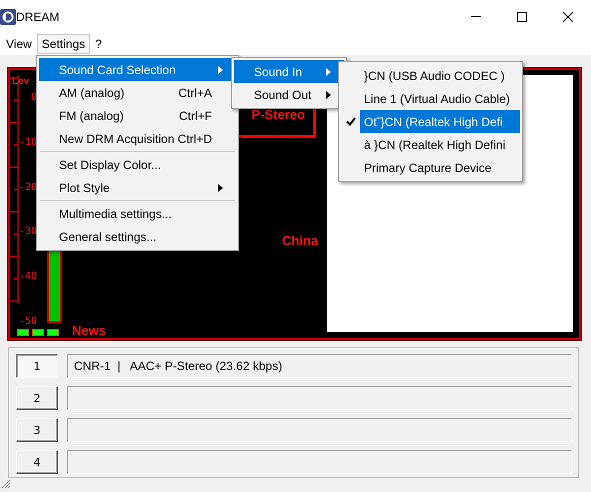 The height and width of the screenshot is (492, 591). I want to click on service-button: 4, so click(37, 462).